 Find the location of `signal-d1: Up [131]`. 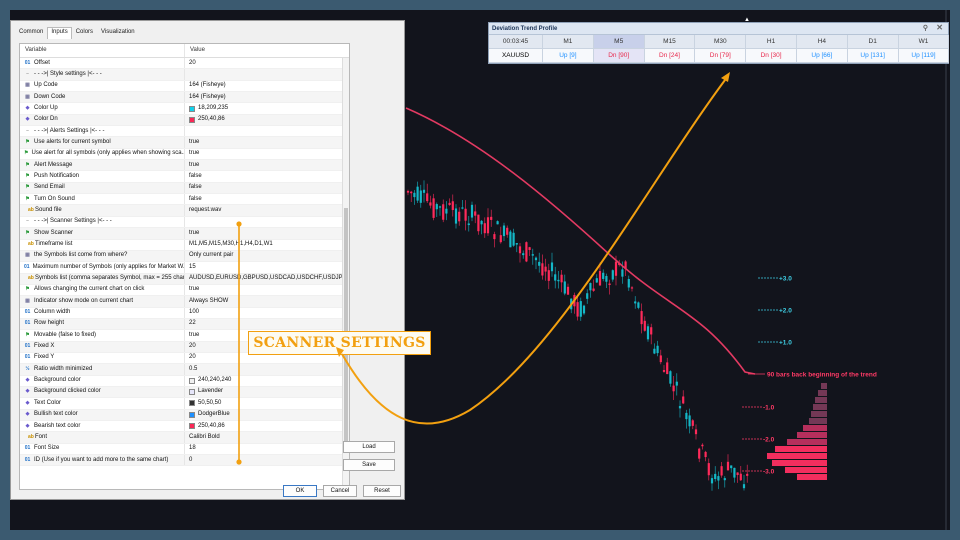

signal-d1: Up [131] is located at coordinates (873, 56).